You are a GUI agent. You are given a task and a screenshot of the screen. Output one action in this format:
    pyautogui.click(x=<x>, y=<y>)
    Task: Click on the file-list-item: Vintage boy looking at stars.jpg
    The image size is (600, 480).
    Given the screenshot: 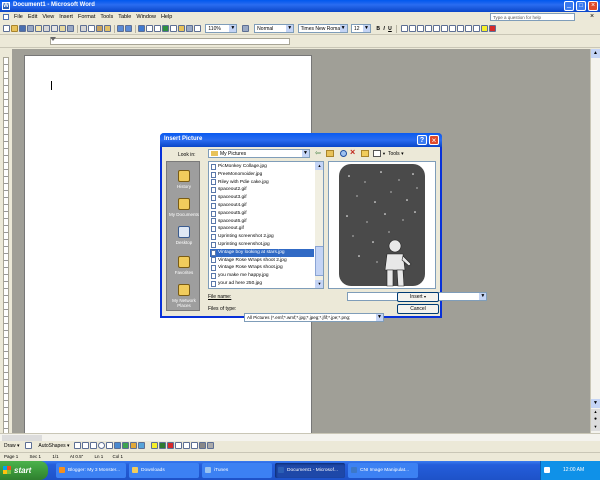 What is the action you would take?
    pyautogui.click(x=262, y=252)
    